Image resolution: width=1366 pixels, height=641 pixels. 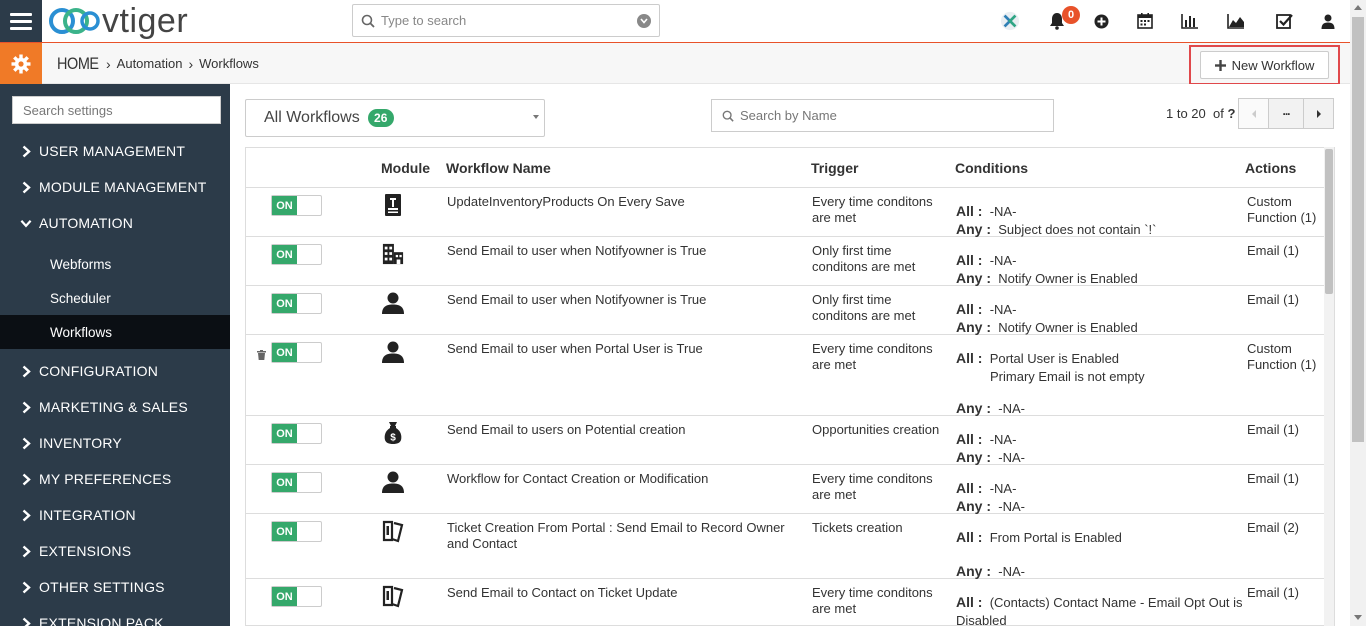 I want to click on condition-value: -NA-, so click(x=1003, y=439).